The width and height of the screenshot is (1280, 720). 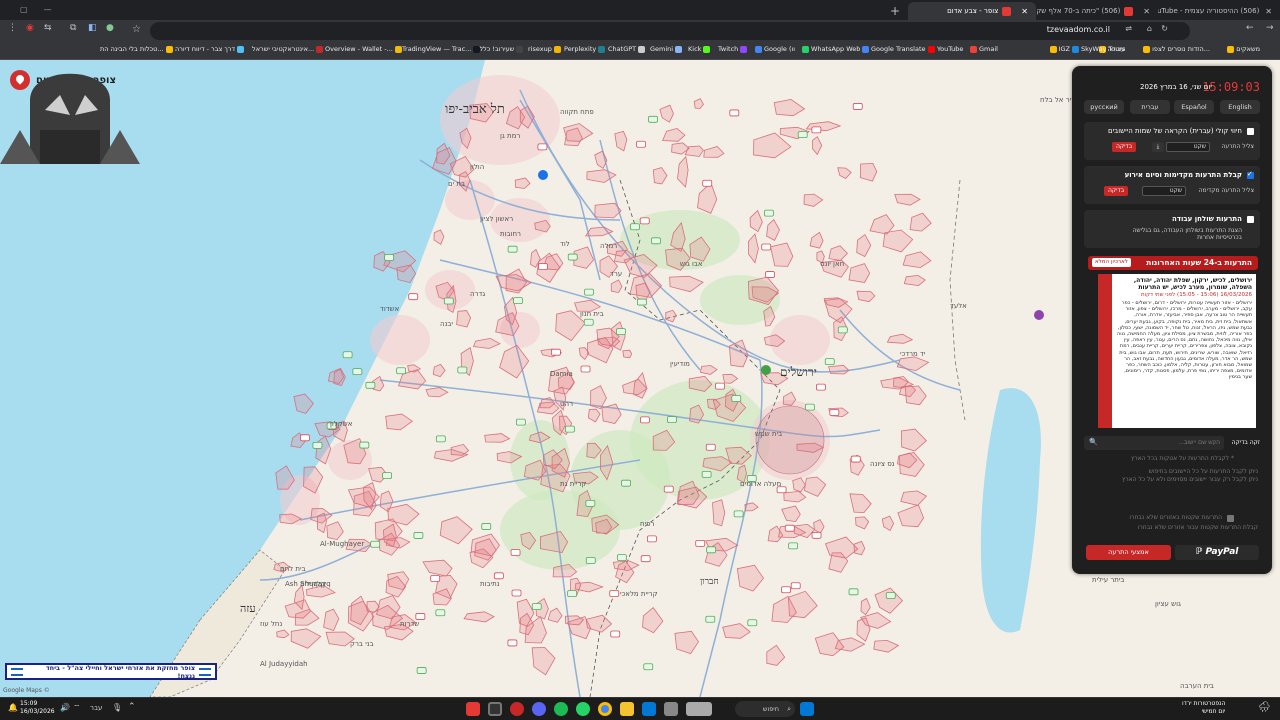 What do you see at coordinates (132, 707) in the screenshot?
I see `chevron-up-icon: ⌃` at bounding box center [132, 707].